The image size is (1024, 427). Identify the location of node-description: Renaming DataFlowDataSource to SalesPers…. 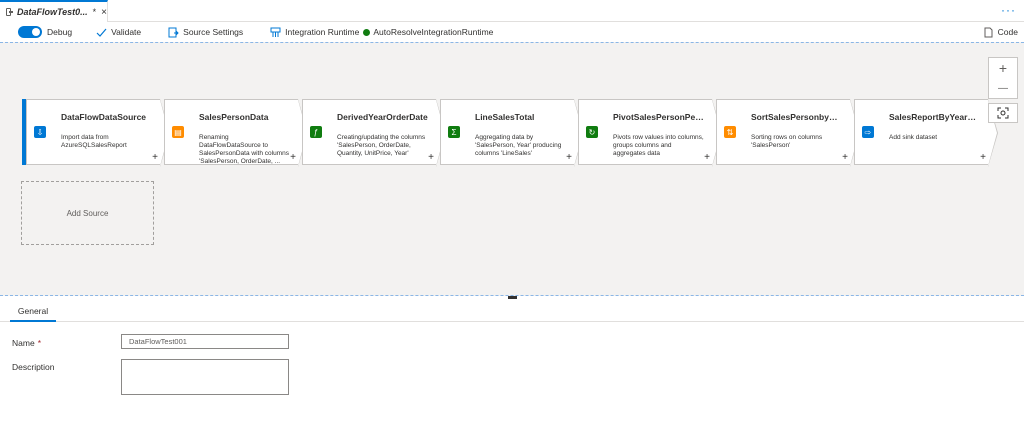
(244, 149).